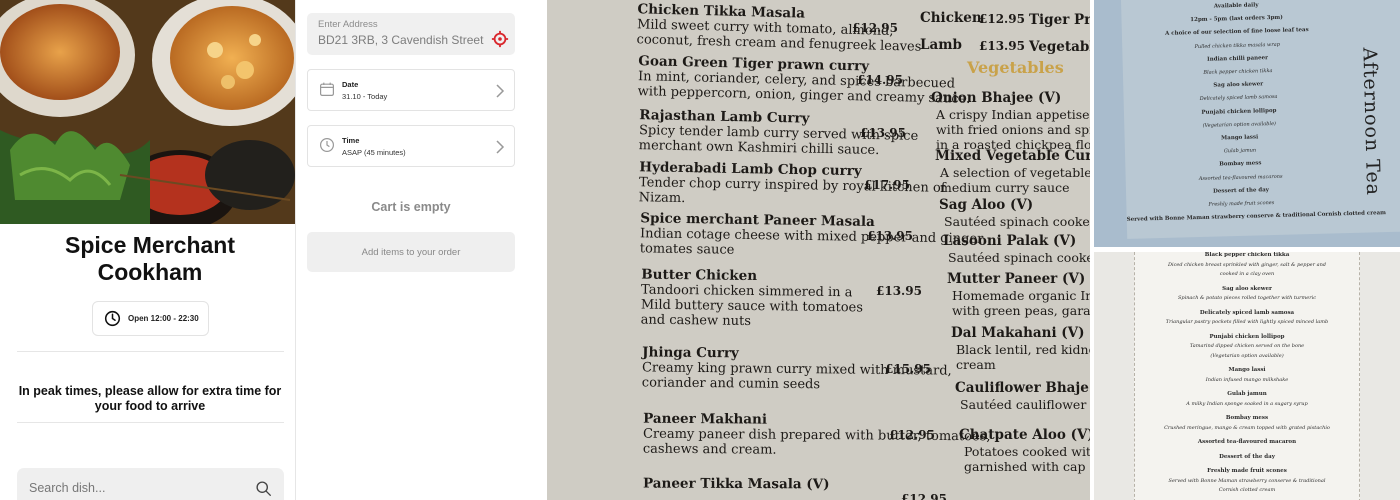  I want to click on vegetables-heading: Vegetables, so click(1015, 67).